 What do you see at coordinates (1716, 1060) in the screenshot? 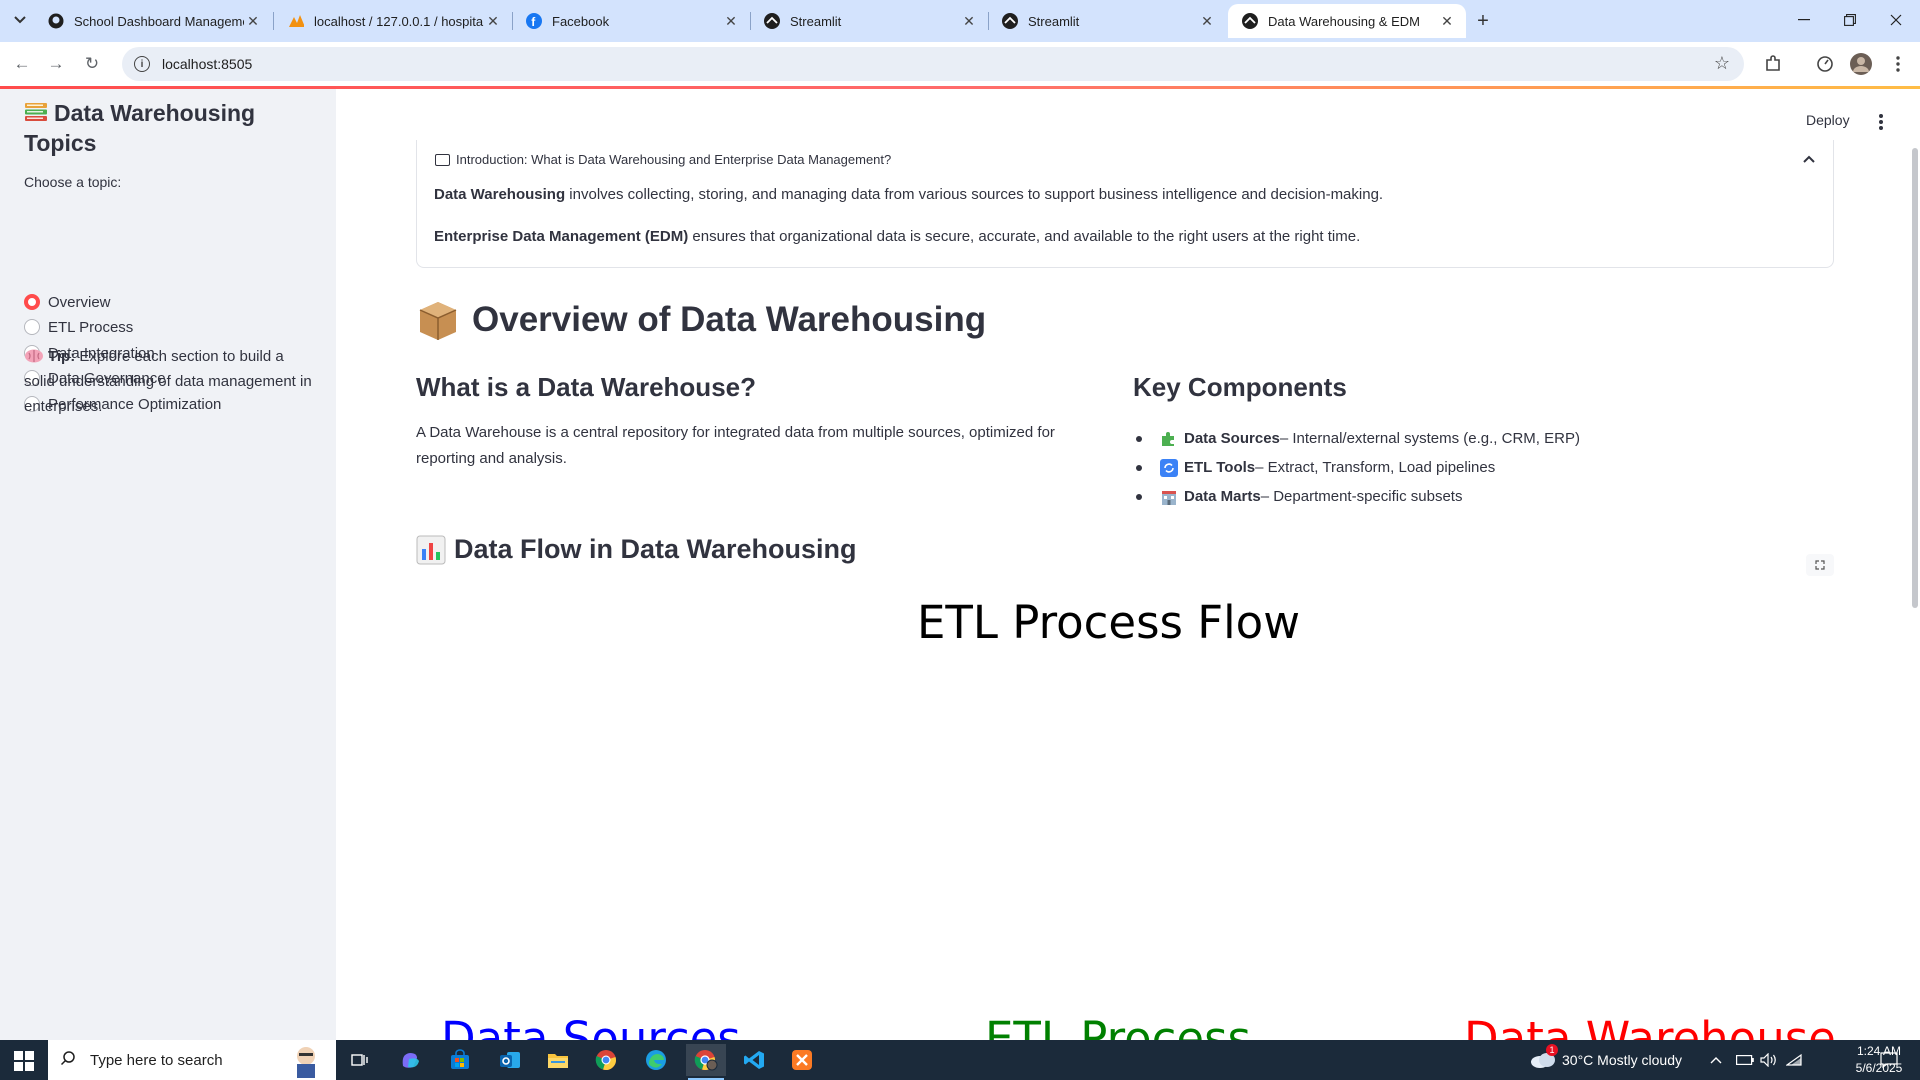
I see `show-hidden-icons-button` at bounding box center [1716, 1060].